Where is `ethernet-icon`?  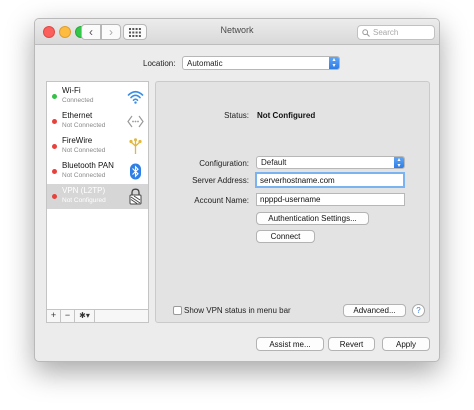
ethernet-icon is located at coordinates (135, 121).